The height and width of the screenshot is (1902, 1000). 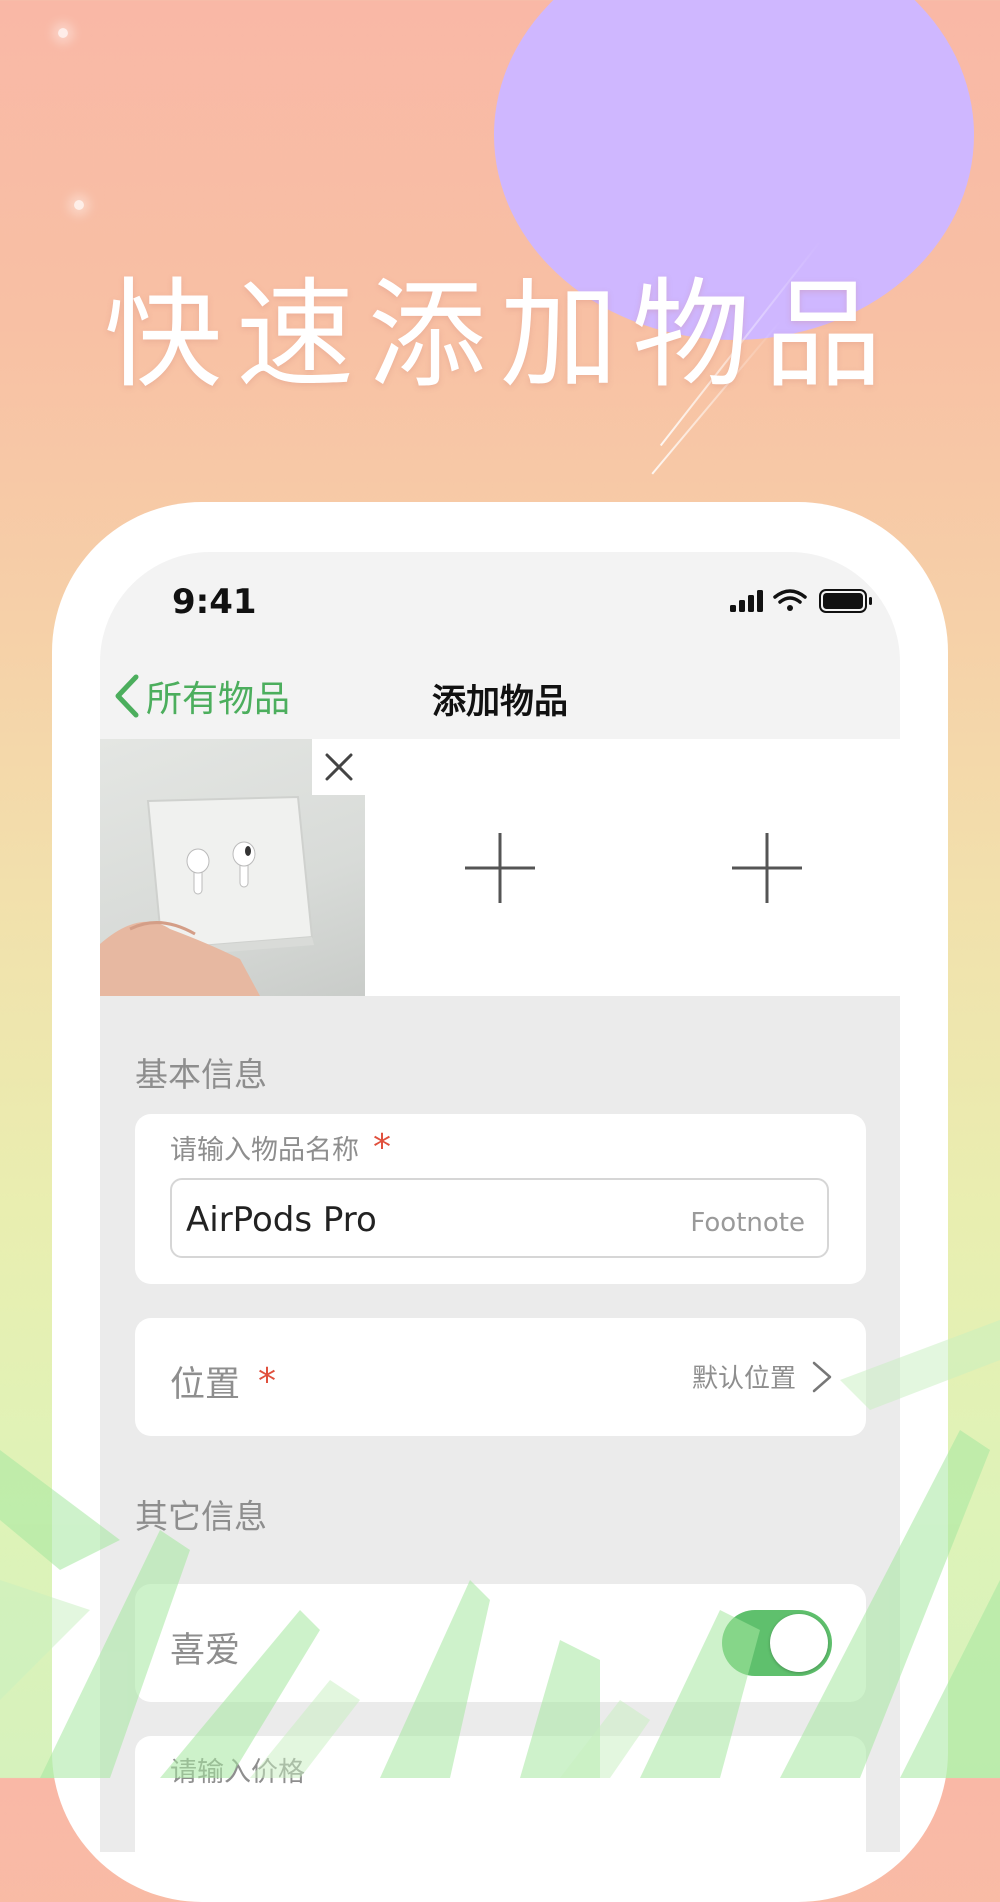 I want to click on price-field-card: 请输入价格, so click(x=500, y=1794).